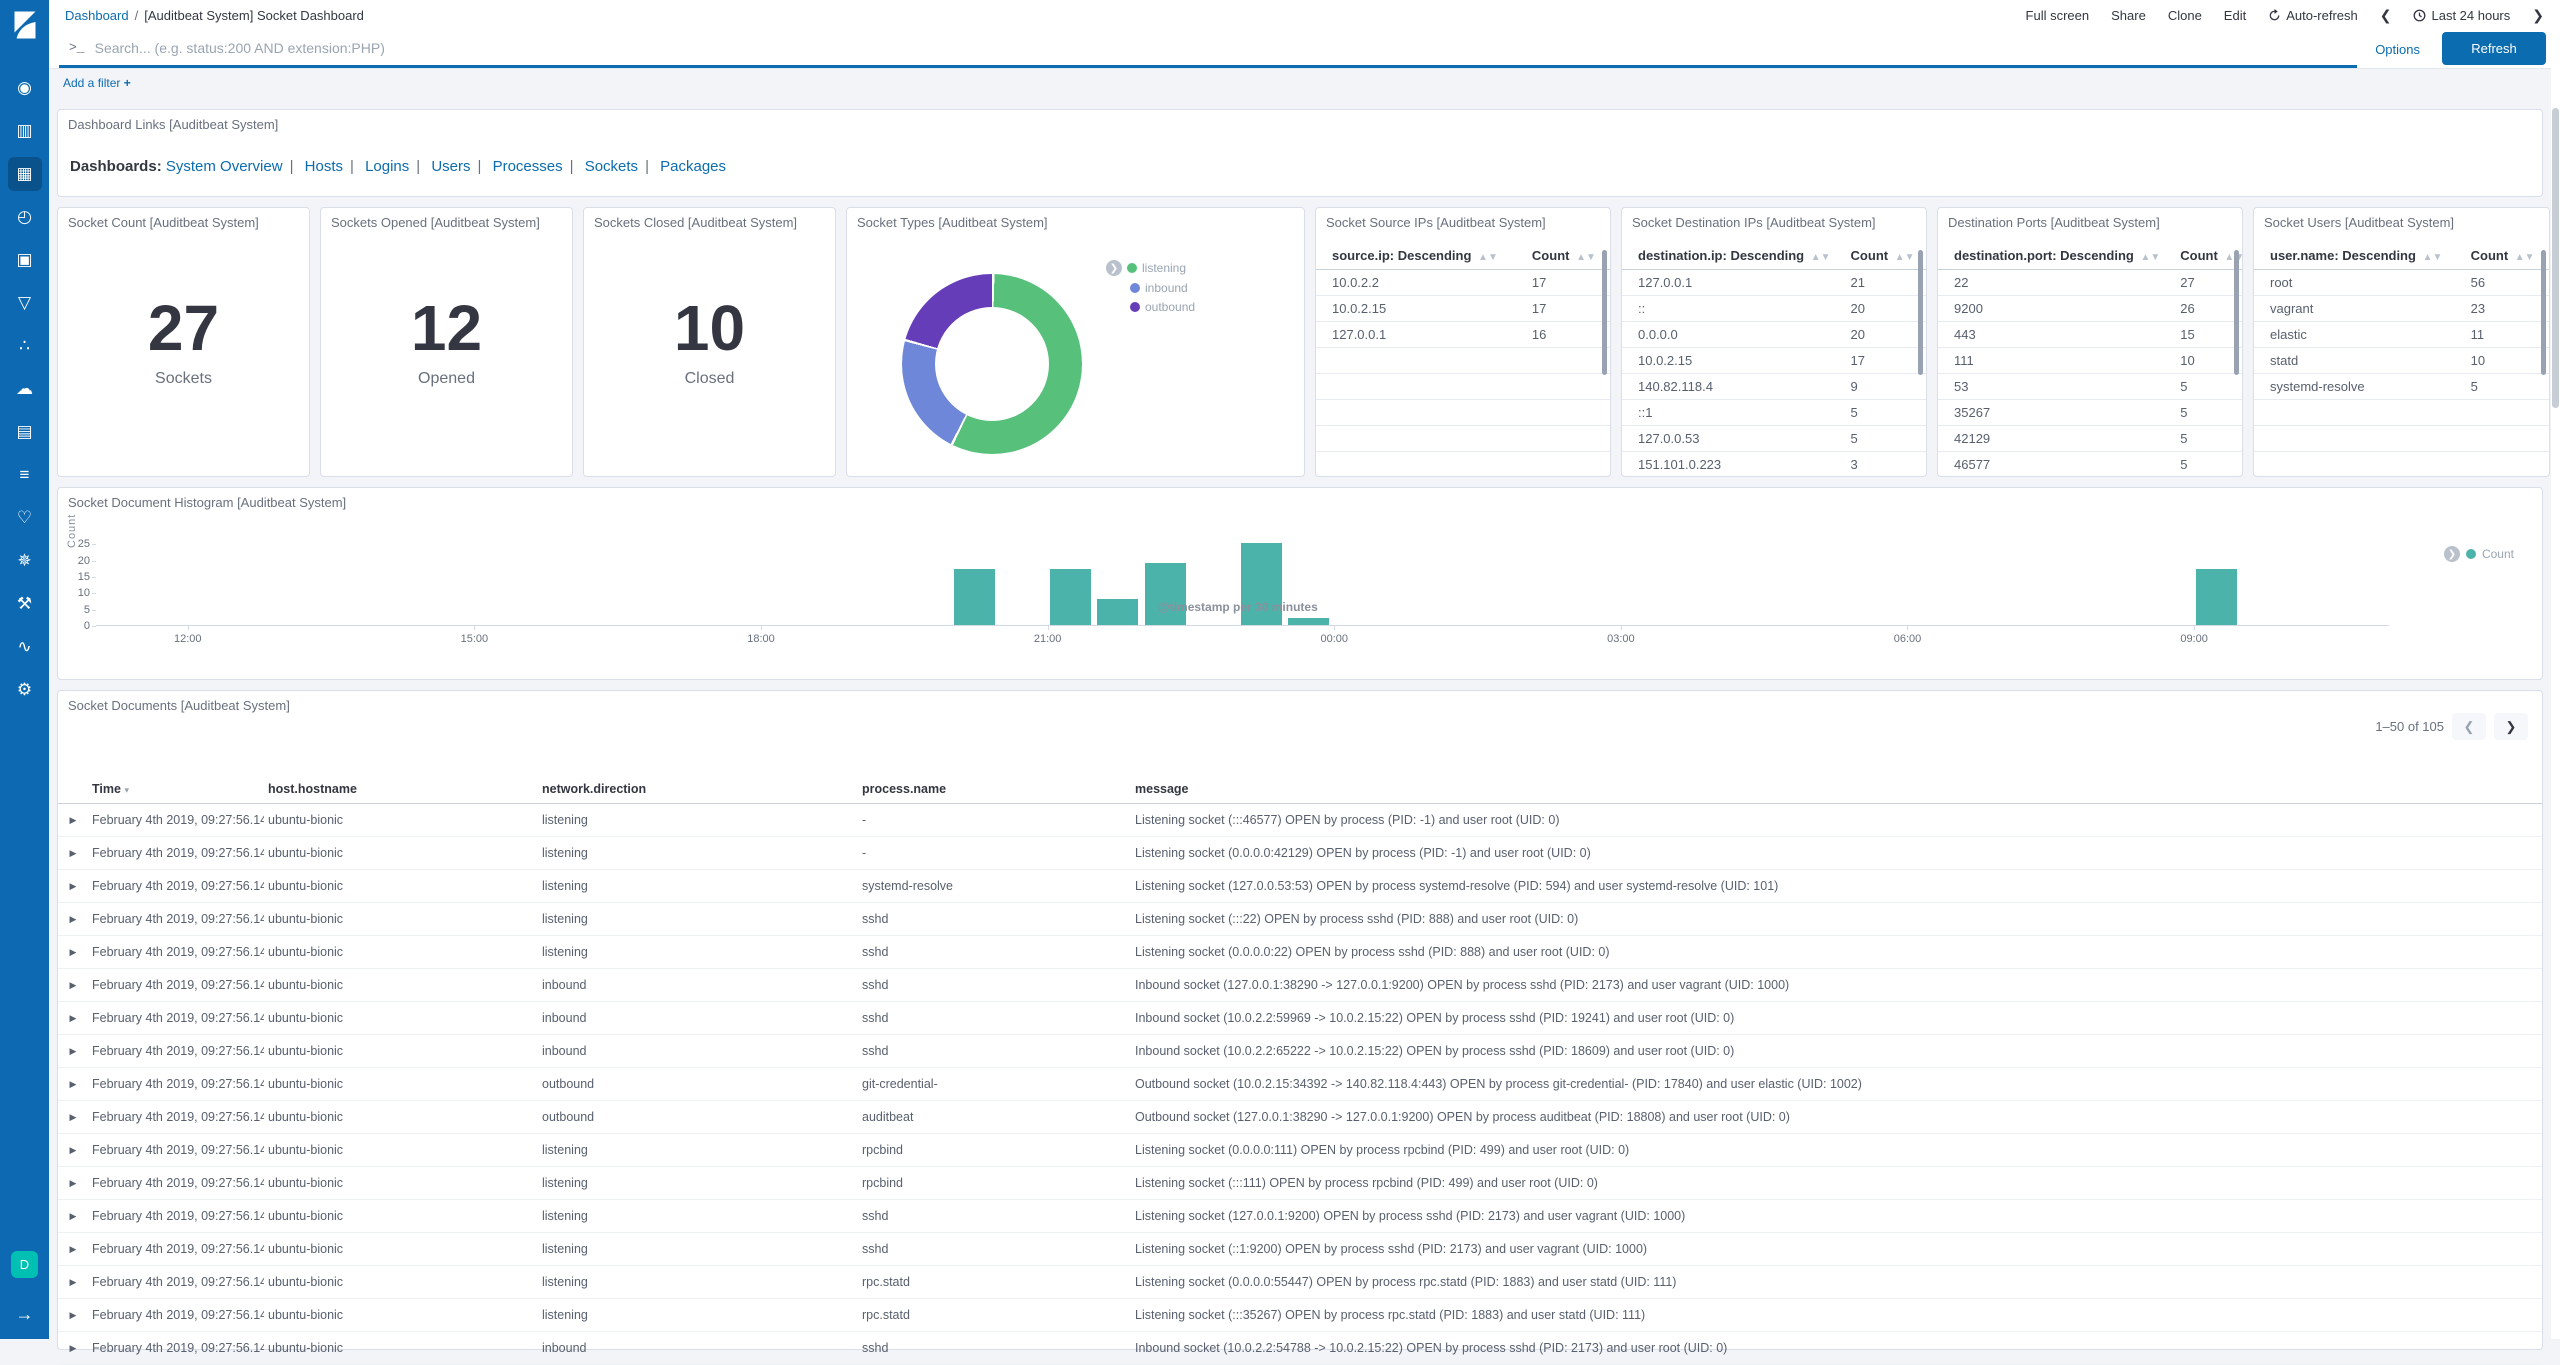 Image resolution: width=2560 pixels, height=1365 pixels. What do you see at coordinates (25, 88) in the screenshot?
I see `nav-item-discover: ◉` at bounding box center [25, 88].